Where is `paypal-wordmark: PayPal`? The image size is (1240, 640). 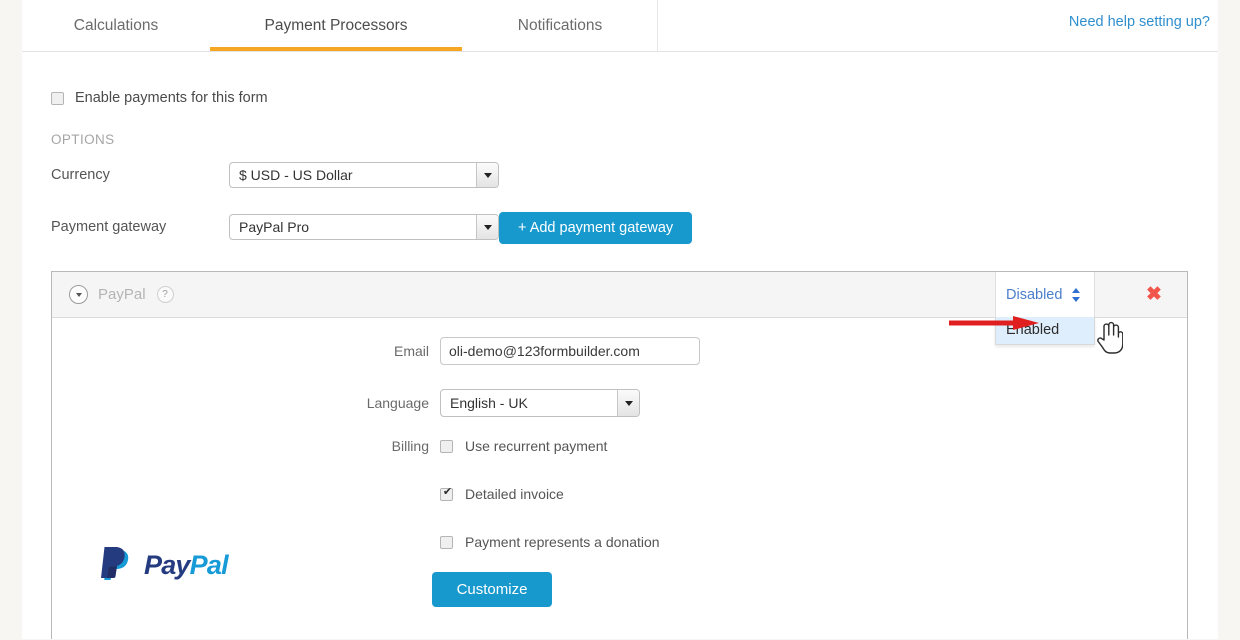
paypal-wordmark: PayPal is located at coordinates (186, 565).